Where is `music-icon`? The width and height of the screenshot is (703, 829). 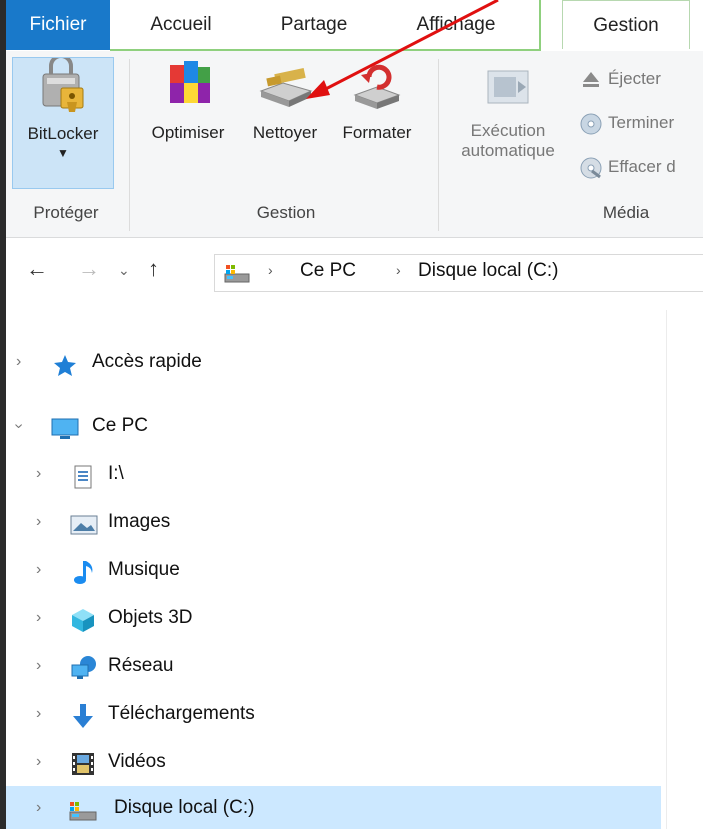 music-icon is located at coordinates (83, 571).